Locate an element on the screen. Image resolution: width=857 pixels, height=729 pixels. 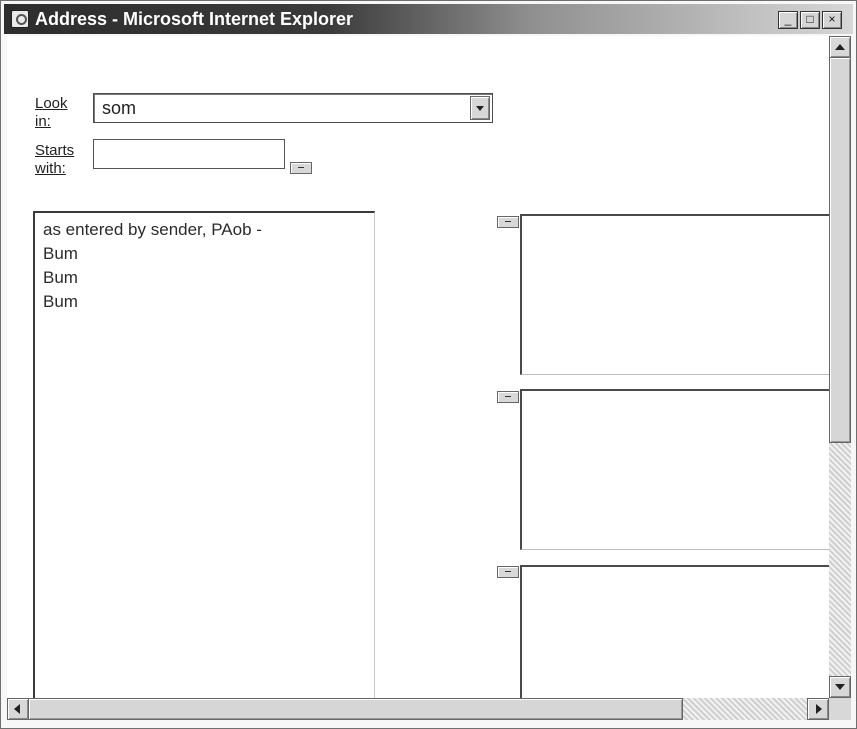
scrollbar-corner is located at coordinates (840, 709).